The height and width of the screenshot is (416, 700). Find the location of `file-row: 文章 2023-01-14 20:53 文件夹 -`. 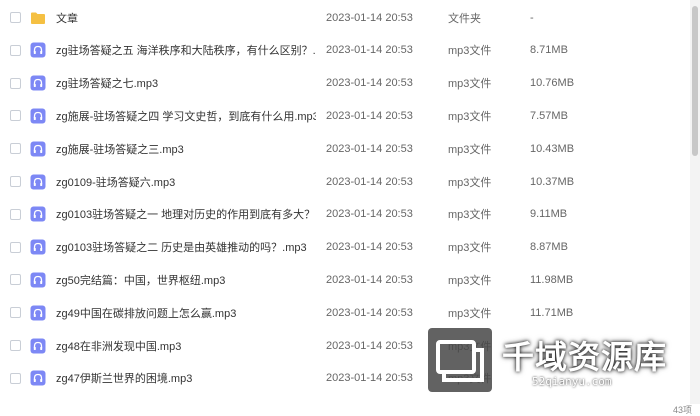

file-row: 文章 2023-01-14 20:53 文件夹 - is located at coordinates (344, 17).